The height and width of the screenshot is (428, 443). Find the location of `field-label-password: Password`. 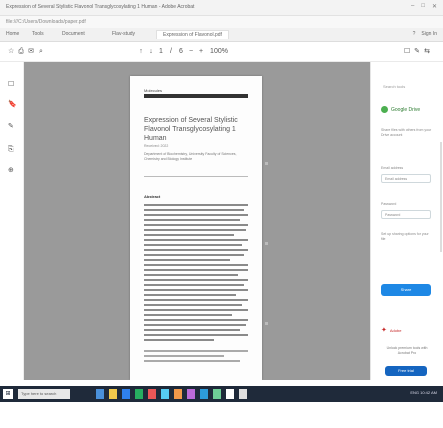

field-label-password: Password is located at coordinates (389, 204).